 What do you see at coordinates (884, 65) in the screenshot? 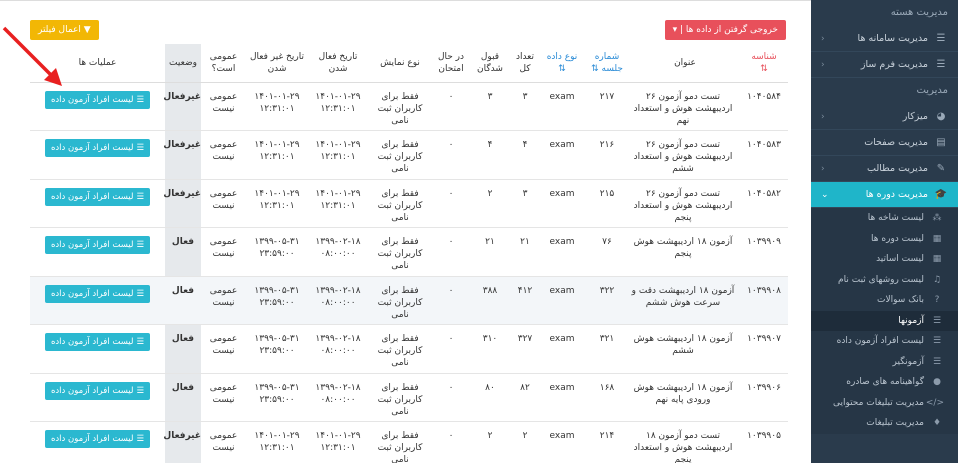
I see `sidebar-item-core-1: ☰ مدیریت فرم ساز ‹` at bounding box center [884, 65].